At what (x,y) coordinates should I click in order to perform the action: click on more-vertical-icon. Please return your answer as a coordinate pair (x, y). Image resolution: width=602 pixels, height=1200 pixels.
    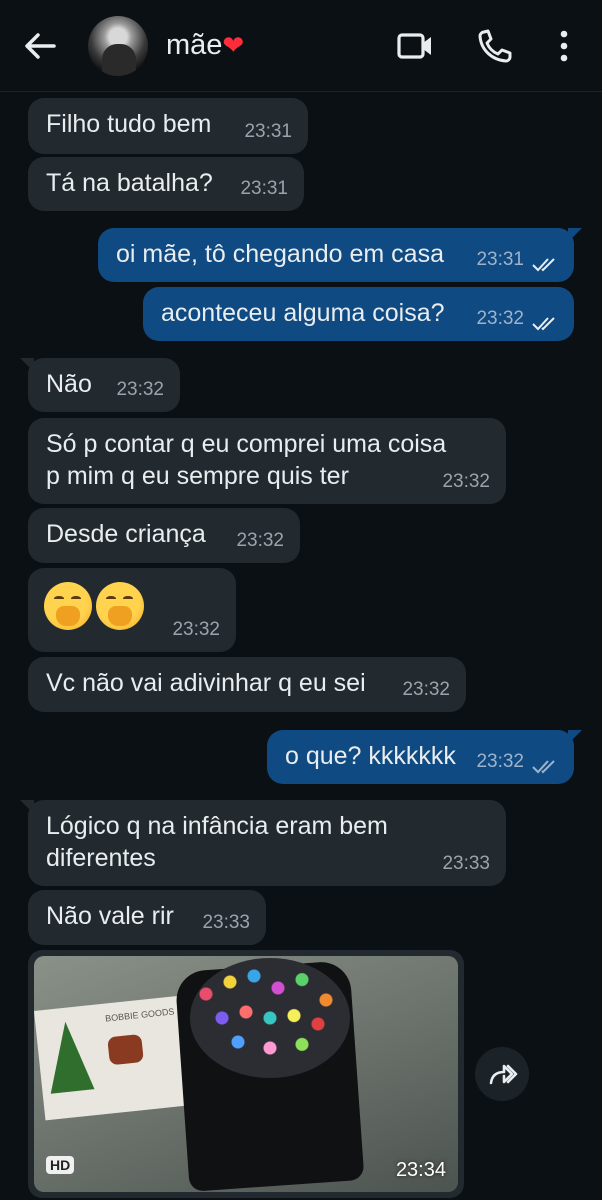
    Looking at the image, I should click on (564, 46).